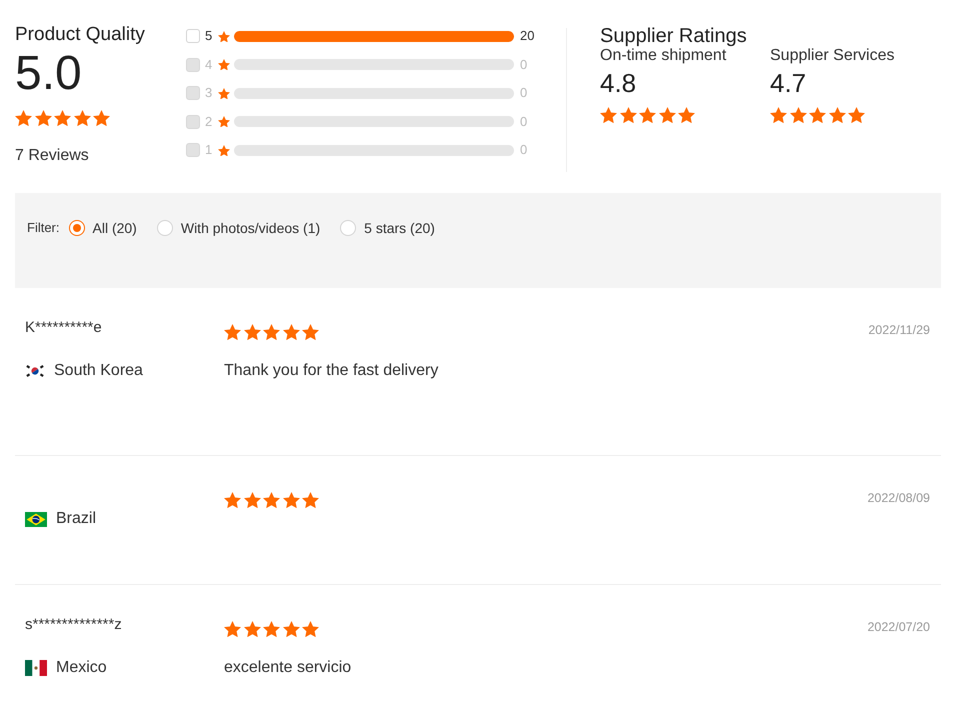  I want to click on reviewer-country: Brazil, so click(76, 519).